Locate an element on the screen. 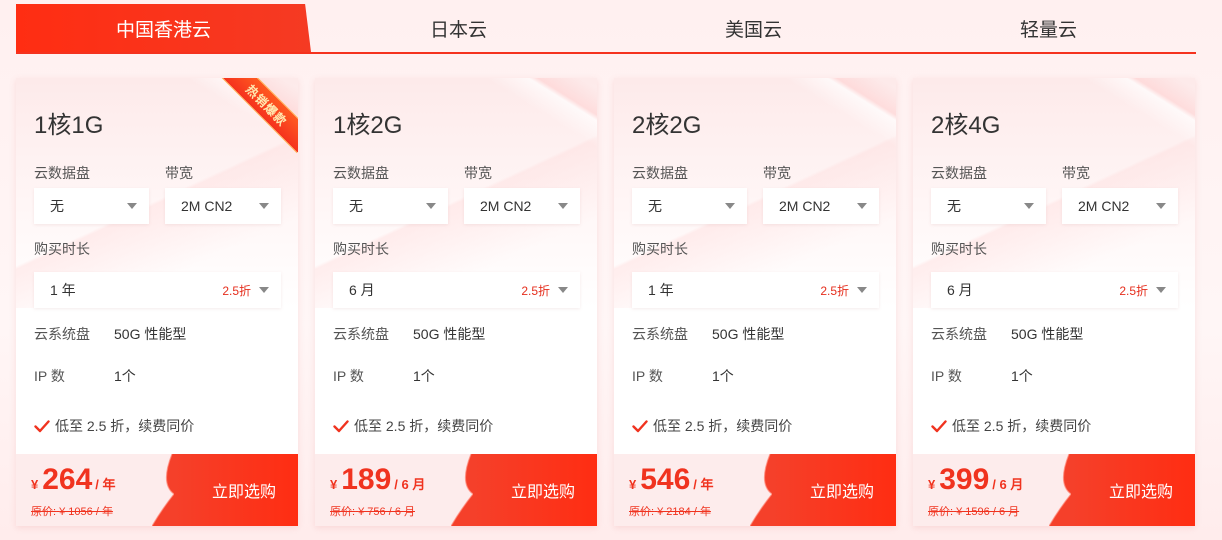 The height and width of the screenshot is (540, 1222). tab-japan: 日本云 is located at coordinates (458, 28).